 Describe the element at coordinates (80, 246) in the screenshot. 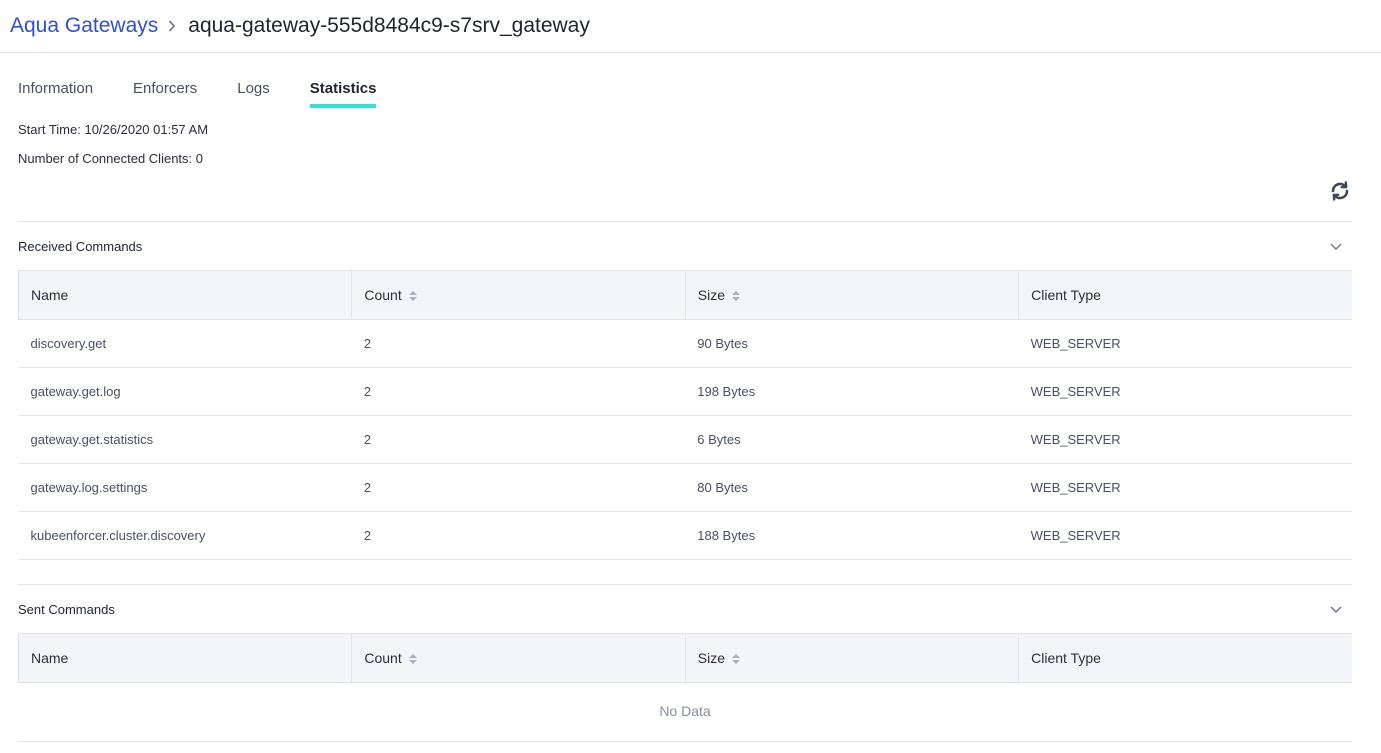

I see `received-commands-title: Received Commands` at that location.